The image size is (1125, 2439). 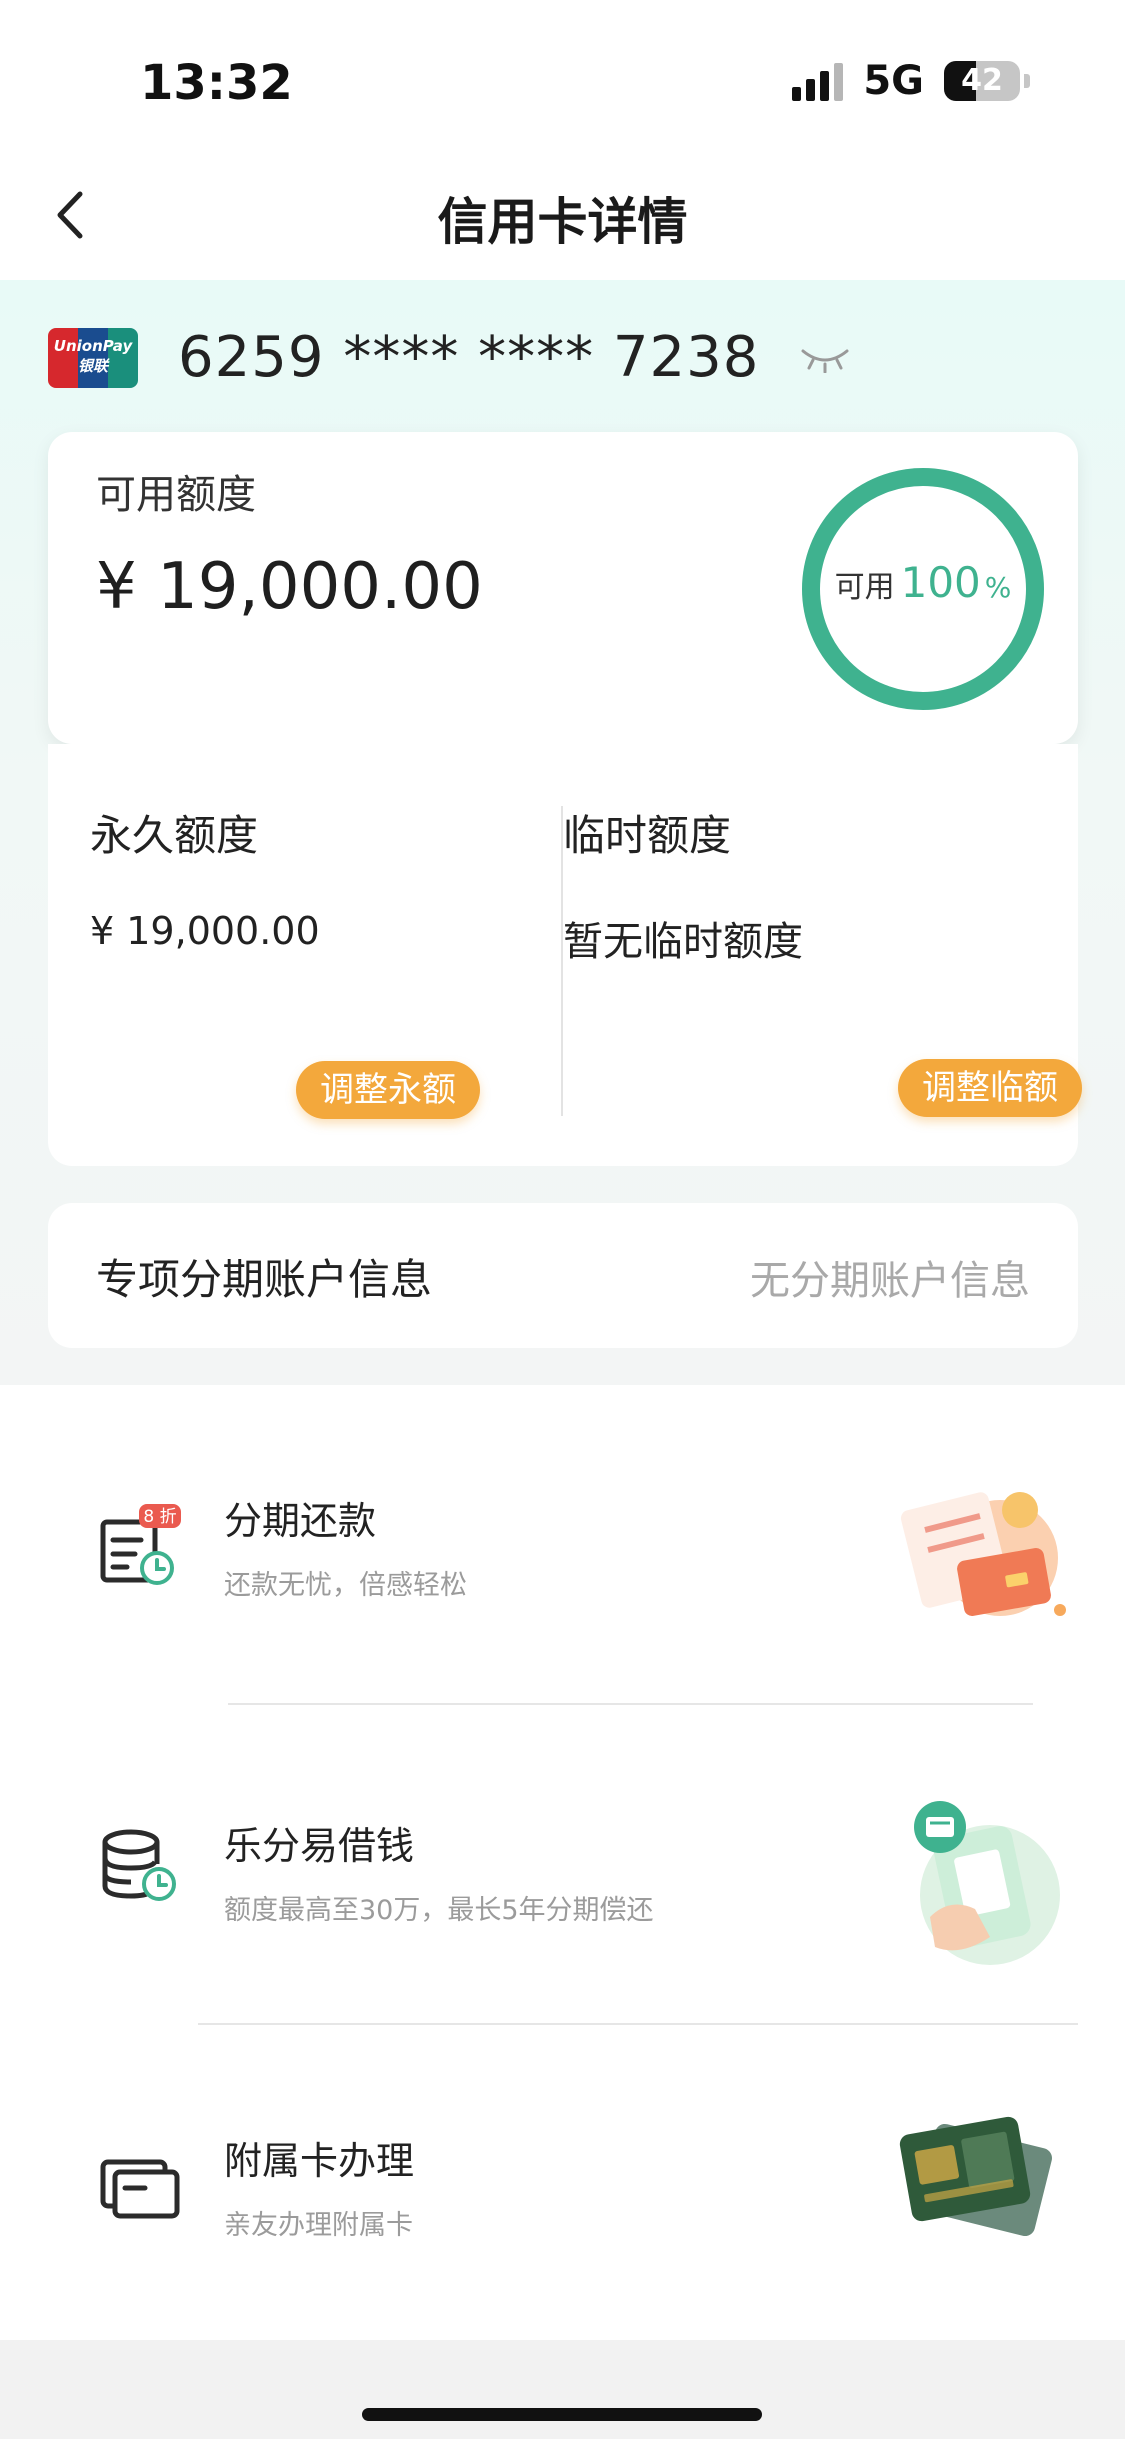 I want to click on permanent-limit-value: ¥ 19,000.00, so click(x=205, y=931).